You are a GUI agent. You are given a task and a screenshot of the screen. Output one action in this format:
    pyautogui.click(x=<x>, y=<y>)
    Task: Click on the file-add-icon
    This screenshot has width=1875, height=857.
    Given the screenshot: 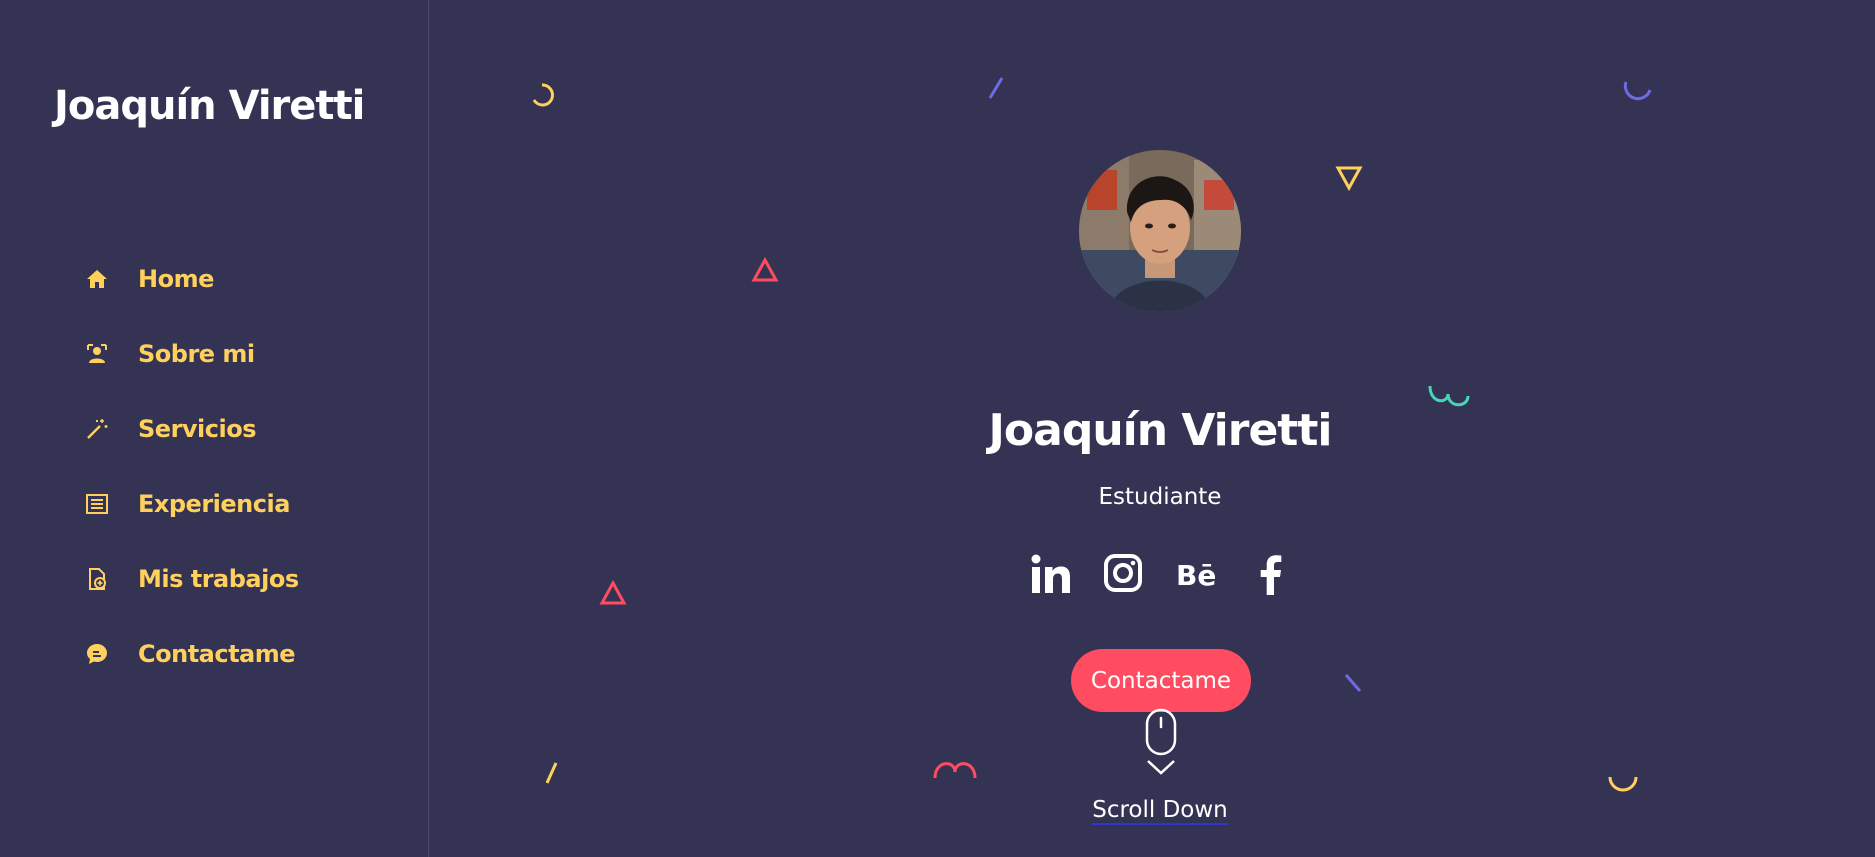 What is the action you would take?
    pyautogui.click(x=97, y=579)
    